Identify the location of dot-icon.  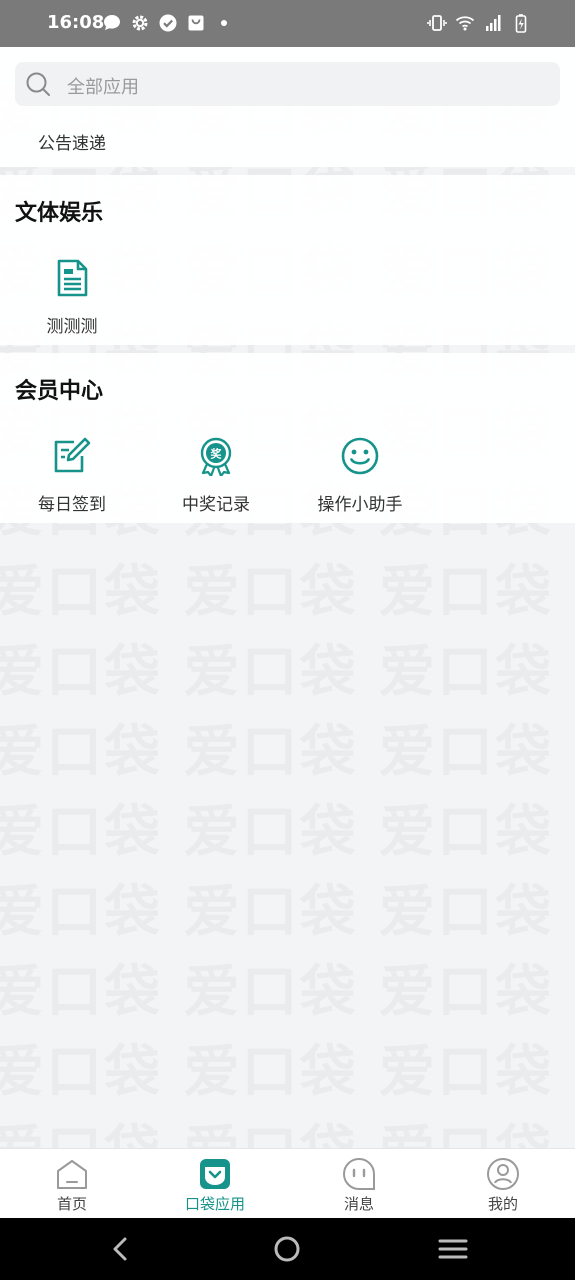
(224, 23).